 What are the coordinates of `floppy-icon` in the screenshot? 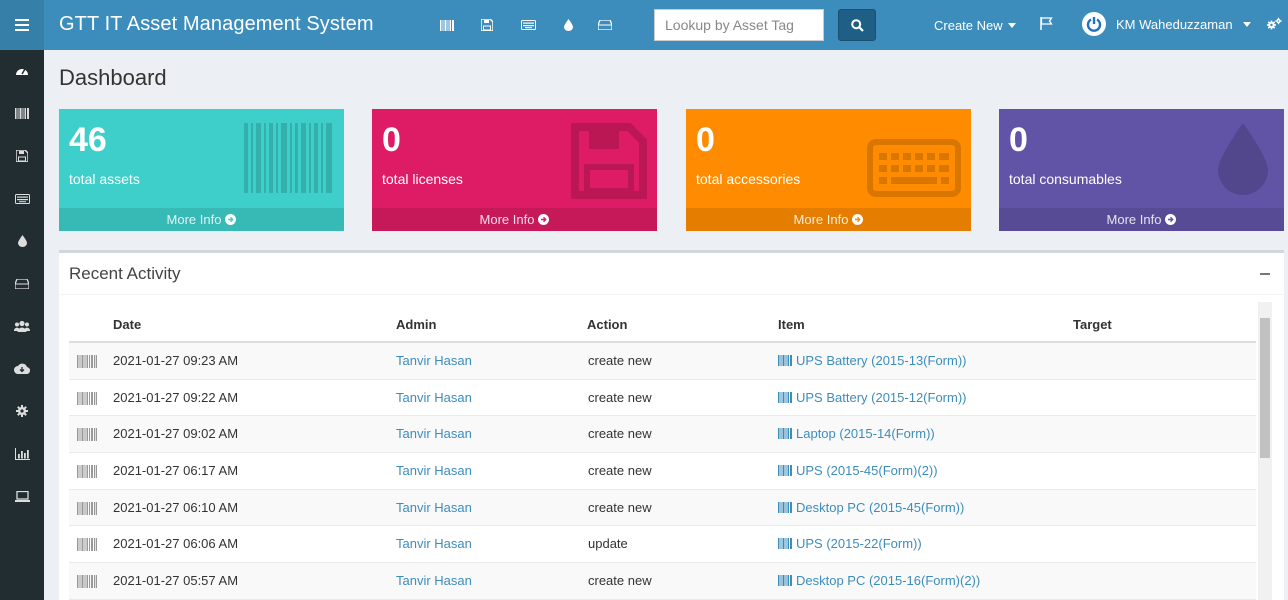 It's located at (487, 25).